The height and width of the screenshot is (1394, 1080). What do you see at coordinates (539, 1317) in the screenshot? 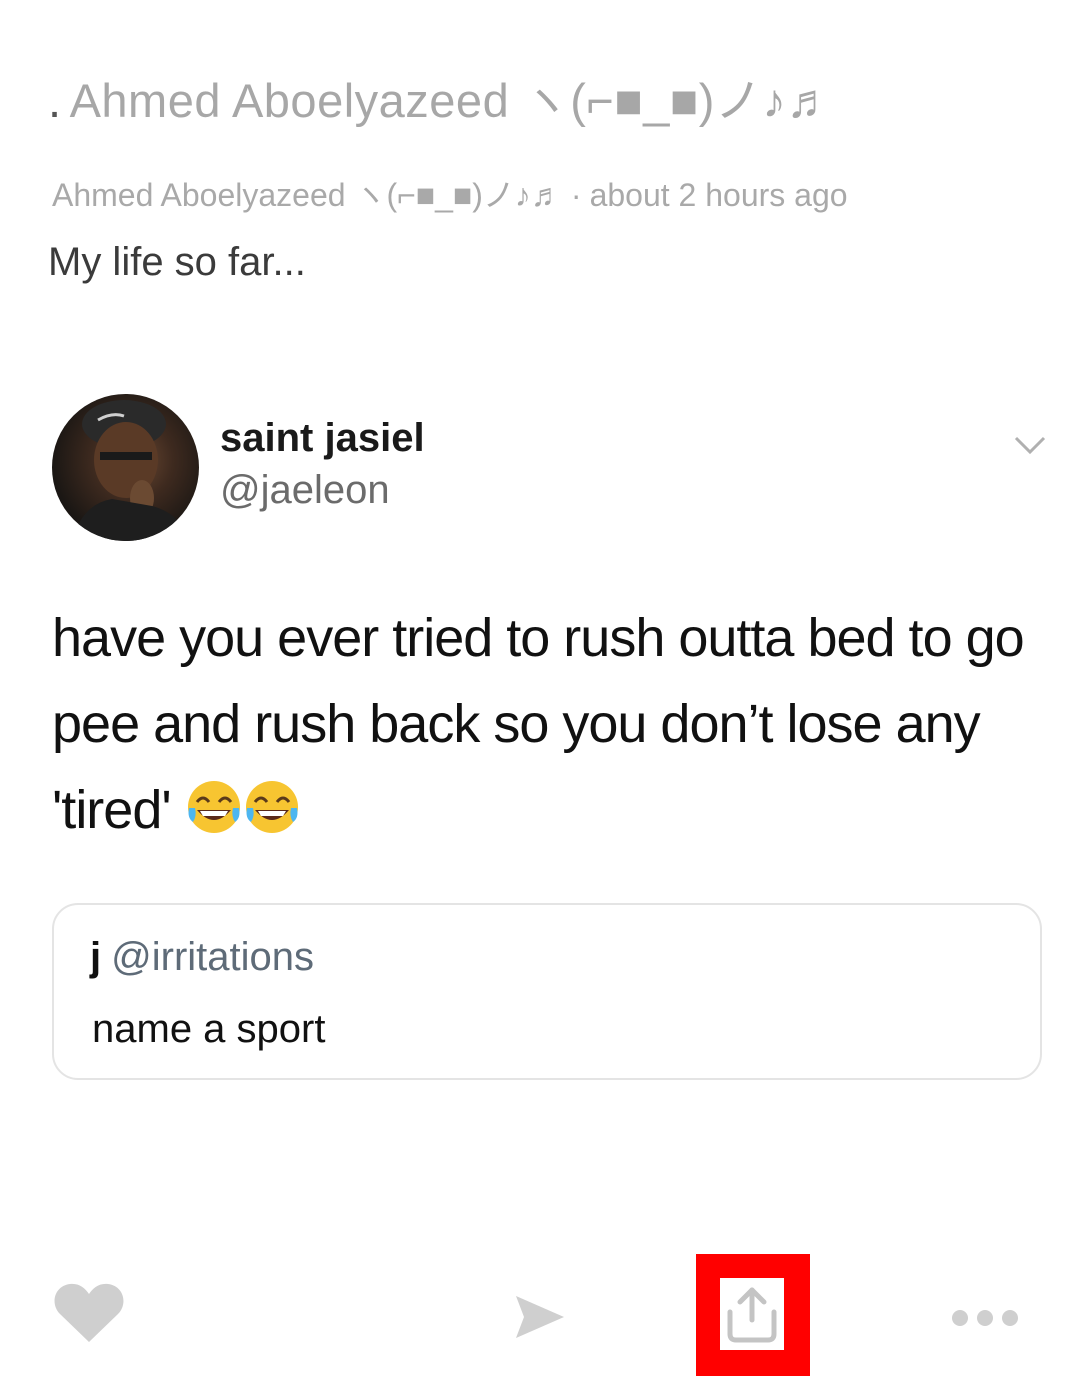
I see `send-icon` at bounding box center [539, 1317].